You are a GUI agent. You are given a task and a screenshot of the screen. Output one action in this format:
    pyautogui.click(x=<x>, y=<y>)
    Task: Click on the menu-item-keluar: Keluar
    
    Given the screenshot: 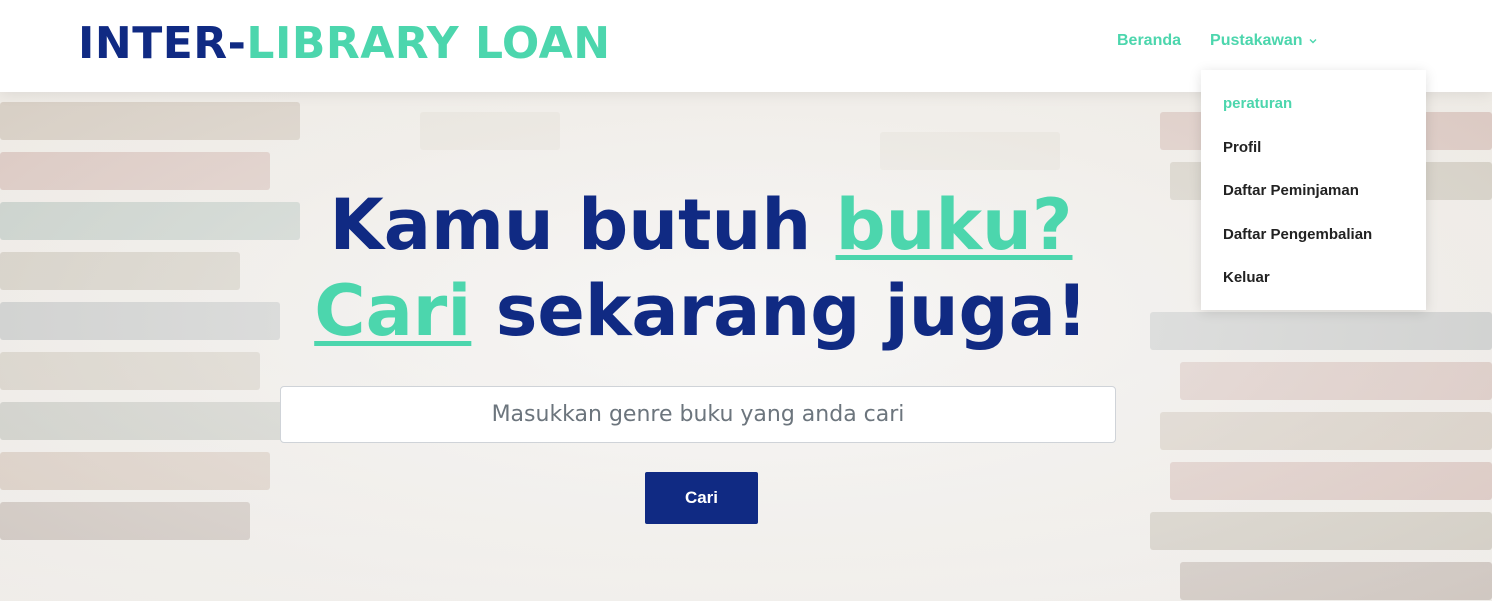 What is the action you would take?
    pyautogui.click(x=1246, y=277)
    